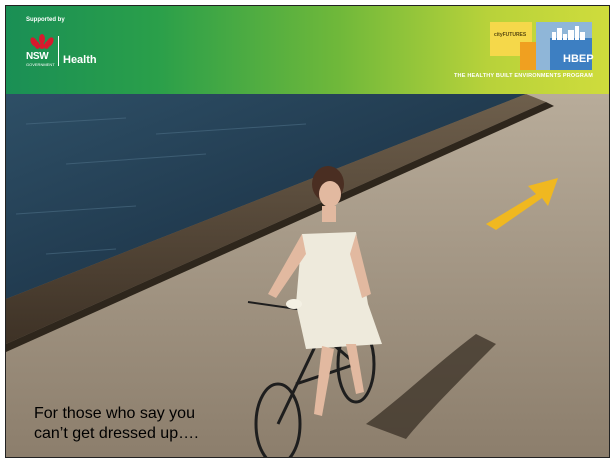 This screenshot has width=613, height=461. What do you see at coordinates (80, 60) in the screenshot?
I see `health-label: Health` at bounding box center [80, 60].